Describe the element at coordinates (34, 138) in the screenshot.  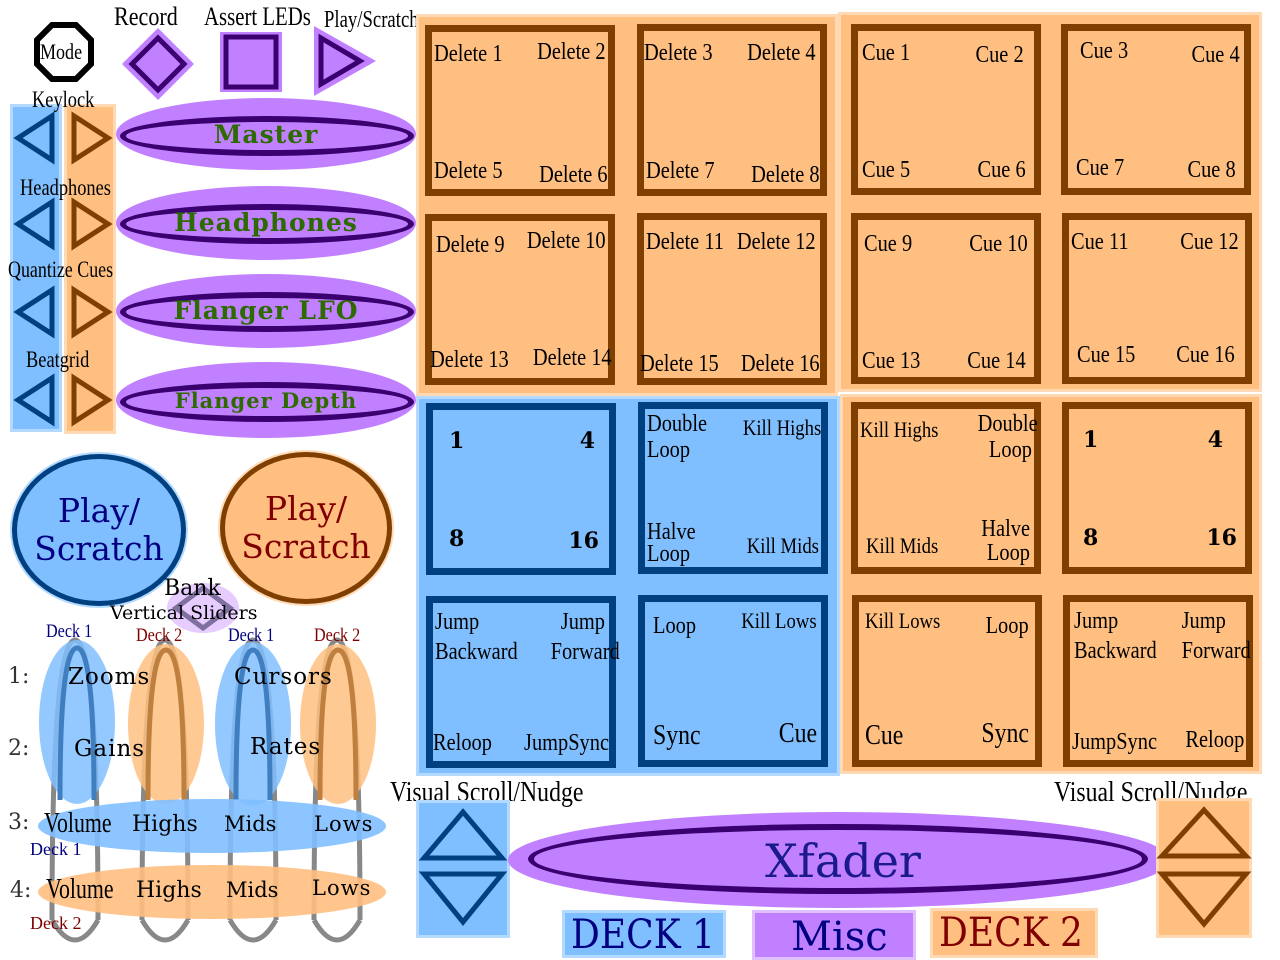
I see `keylock-deck1-button` at that location.